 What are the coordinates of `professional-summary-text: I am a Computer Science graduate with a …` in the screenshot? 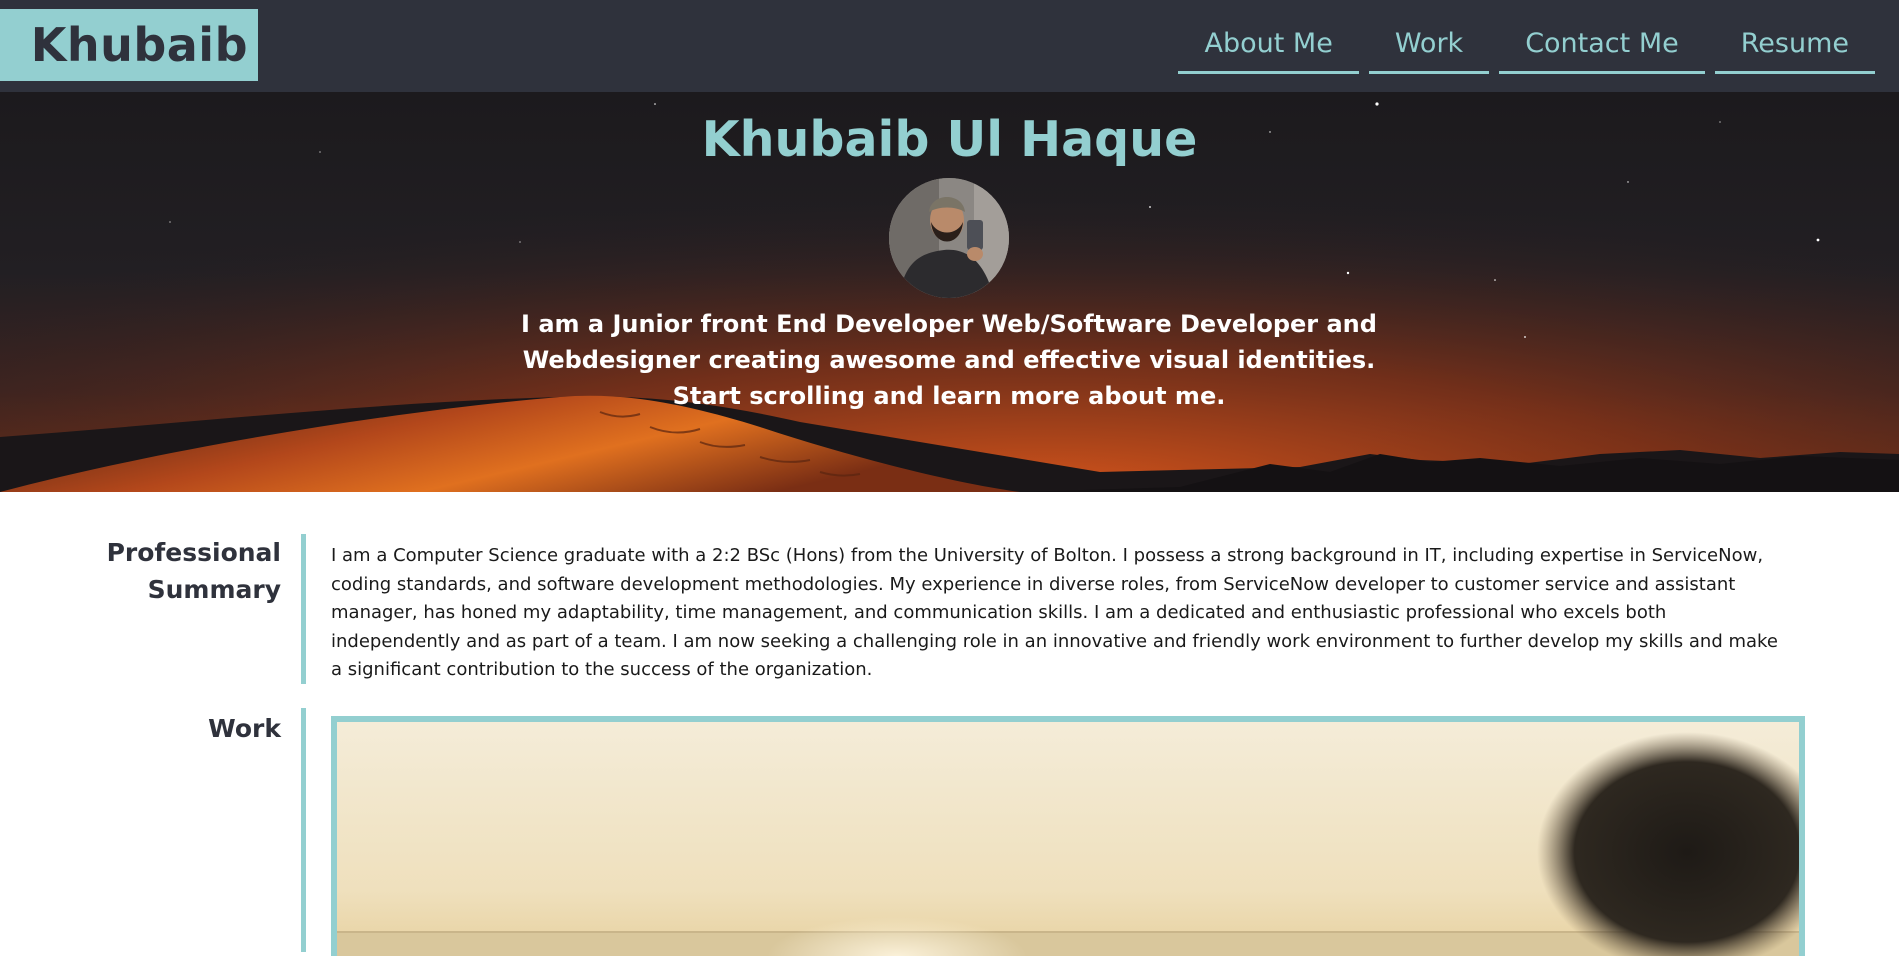 It's located at (1054, 612).